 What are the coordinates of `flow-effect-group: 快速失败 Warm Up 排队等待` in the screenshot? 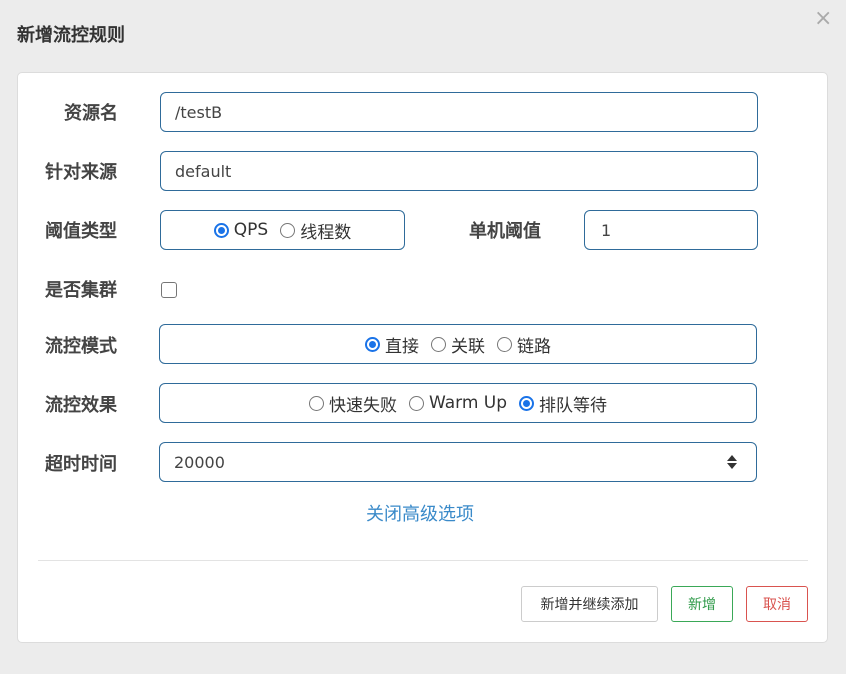 It's located at (458, 403).